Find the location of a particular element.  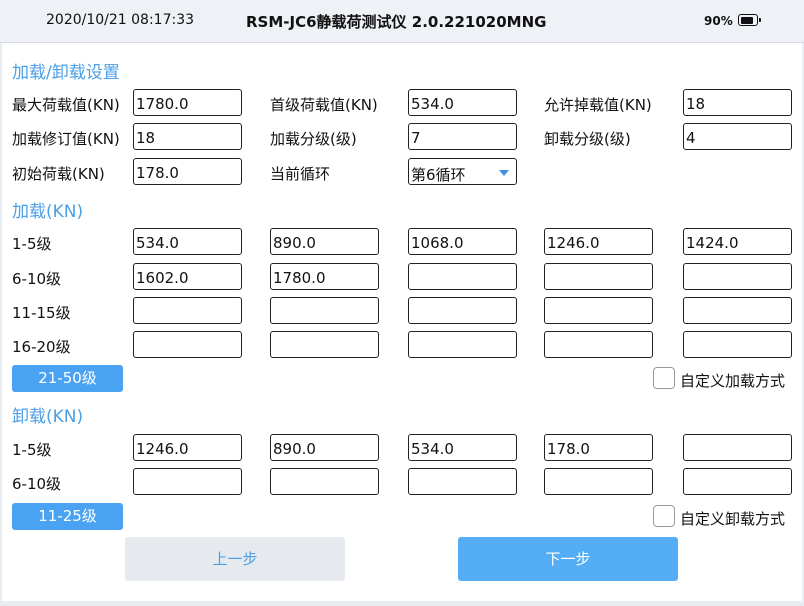

unload-steps-field: 4 is located at coordinates (737, 136).